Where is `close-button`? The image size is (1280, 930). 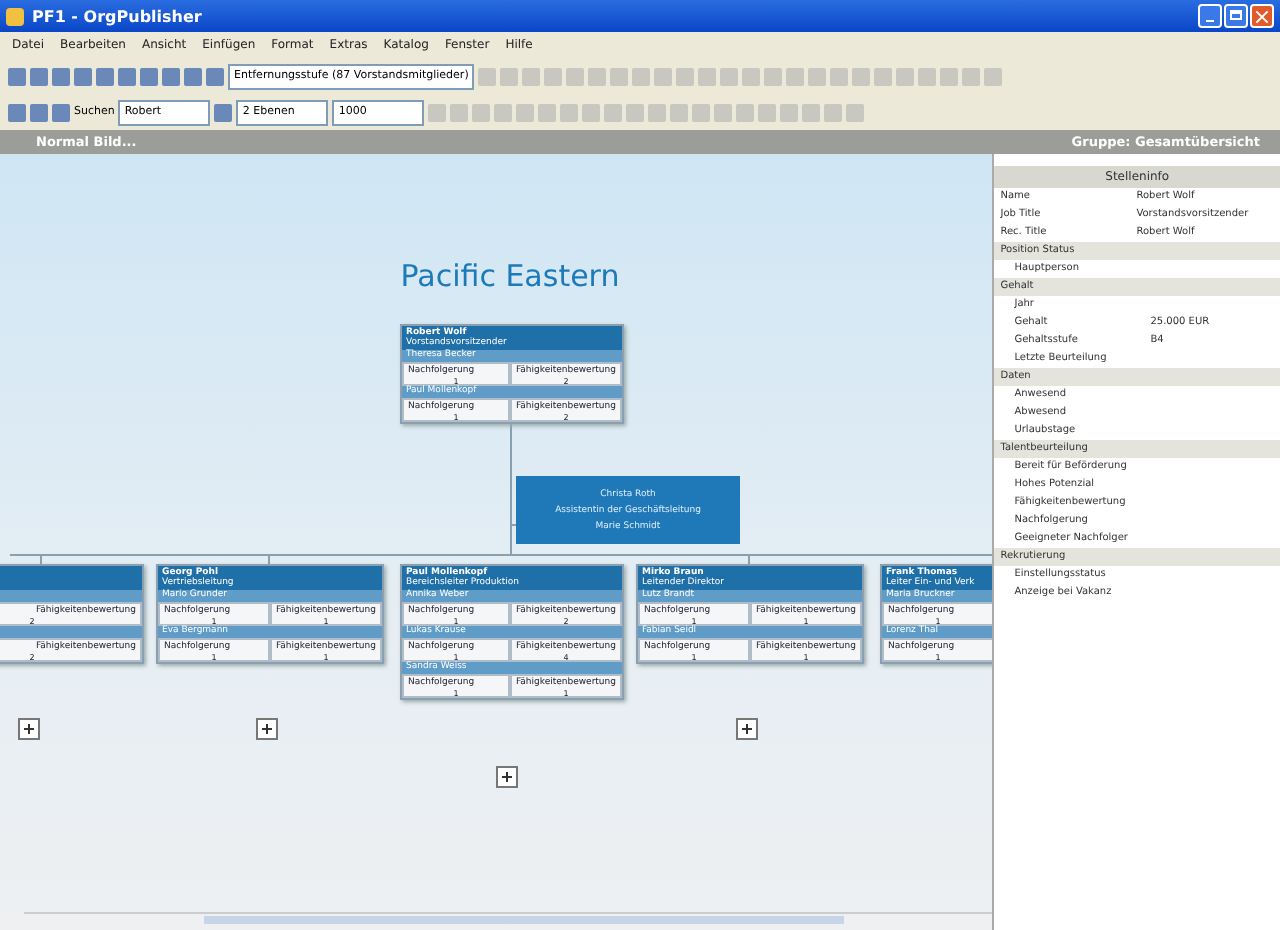
close-button is located at coordinates (1262, 16).